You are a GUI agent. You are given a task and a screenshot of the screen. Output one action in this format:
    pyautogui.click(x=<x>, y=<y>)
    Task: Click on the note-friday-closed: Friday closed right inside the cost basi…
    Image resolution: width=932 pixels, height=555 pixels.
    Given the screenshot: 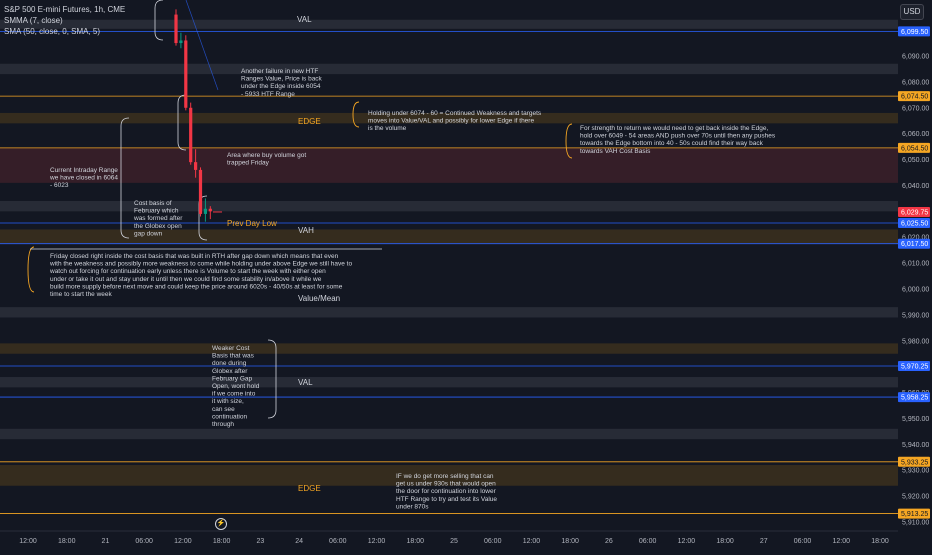 What is the action you would take?
    pyautogui.click(x=200, y=275)
    